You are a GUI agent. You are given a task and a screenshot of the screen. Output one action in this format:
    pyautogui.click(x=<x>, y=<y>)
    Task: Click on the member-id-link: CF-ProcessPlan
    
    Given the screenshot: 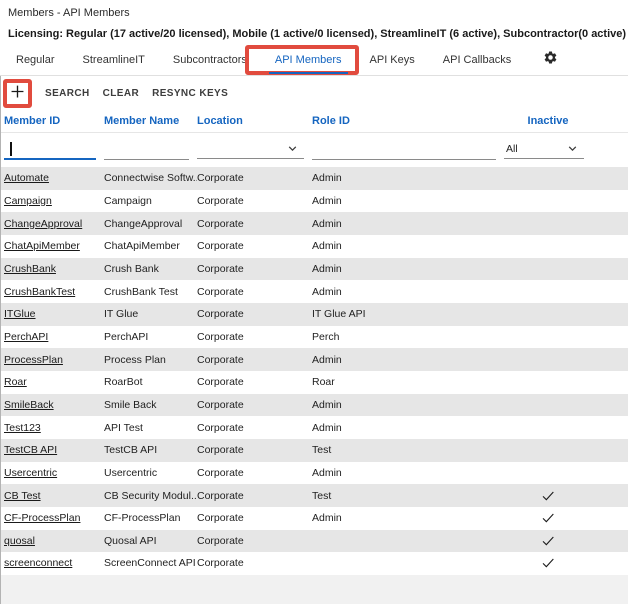 What is the action you would take?
    pyautogui.click(x=42, y=518)
    